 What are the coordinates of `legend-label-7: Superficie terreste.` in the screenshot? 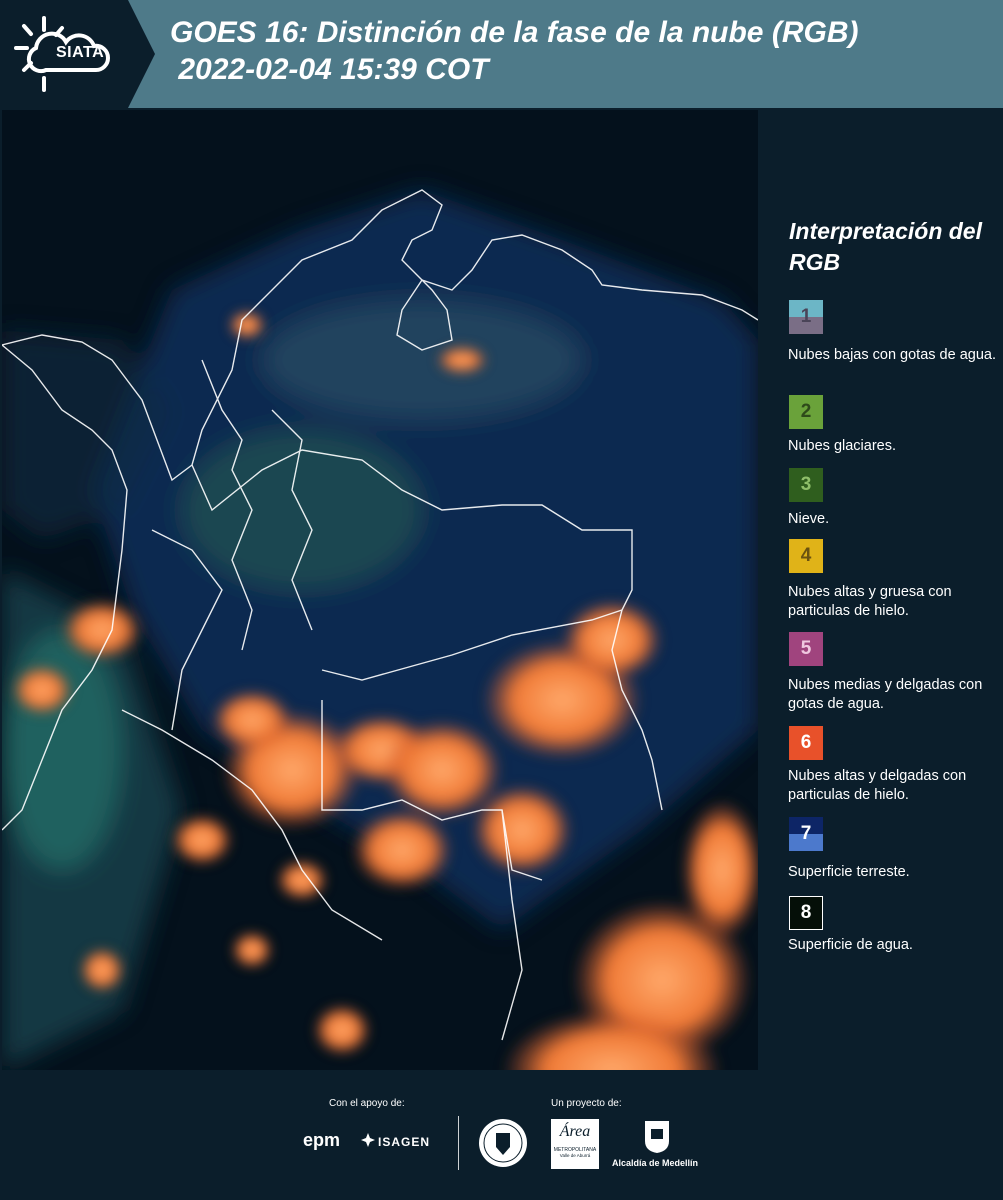 It's located at (849, 872).